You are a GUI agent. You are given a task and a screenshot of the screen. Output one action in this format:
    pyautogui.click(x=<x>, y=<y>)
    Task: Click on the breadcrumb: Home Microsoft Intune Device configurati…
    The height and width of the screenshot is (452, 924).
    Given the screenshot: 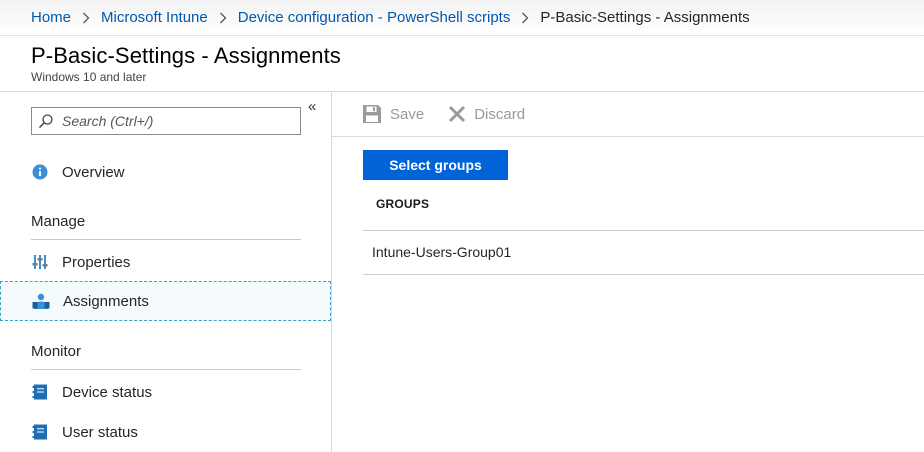 What is the action you would take?
    pyautogui.click(x=462, y=18)
    